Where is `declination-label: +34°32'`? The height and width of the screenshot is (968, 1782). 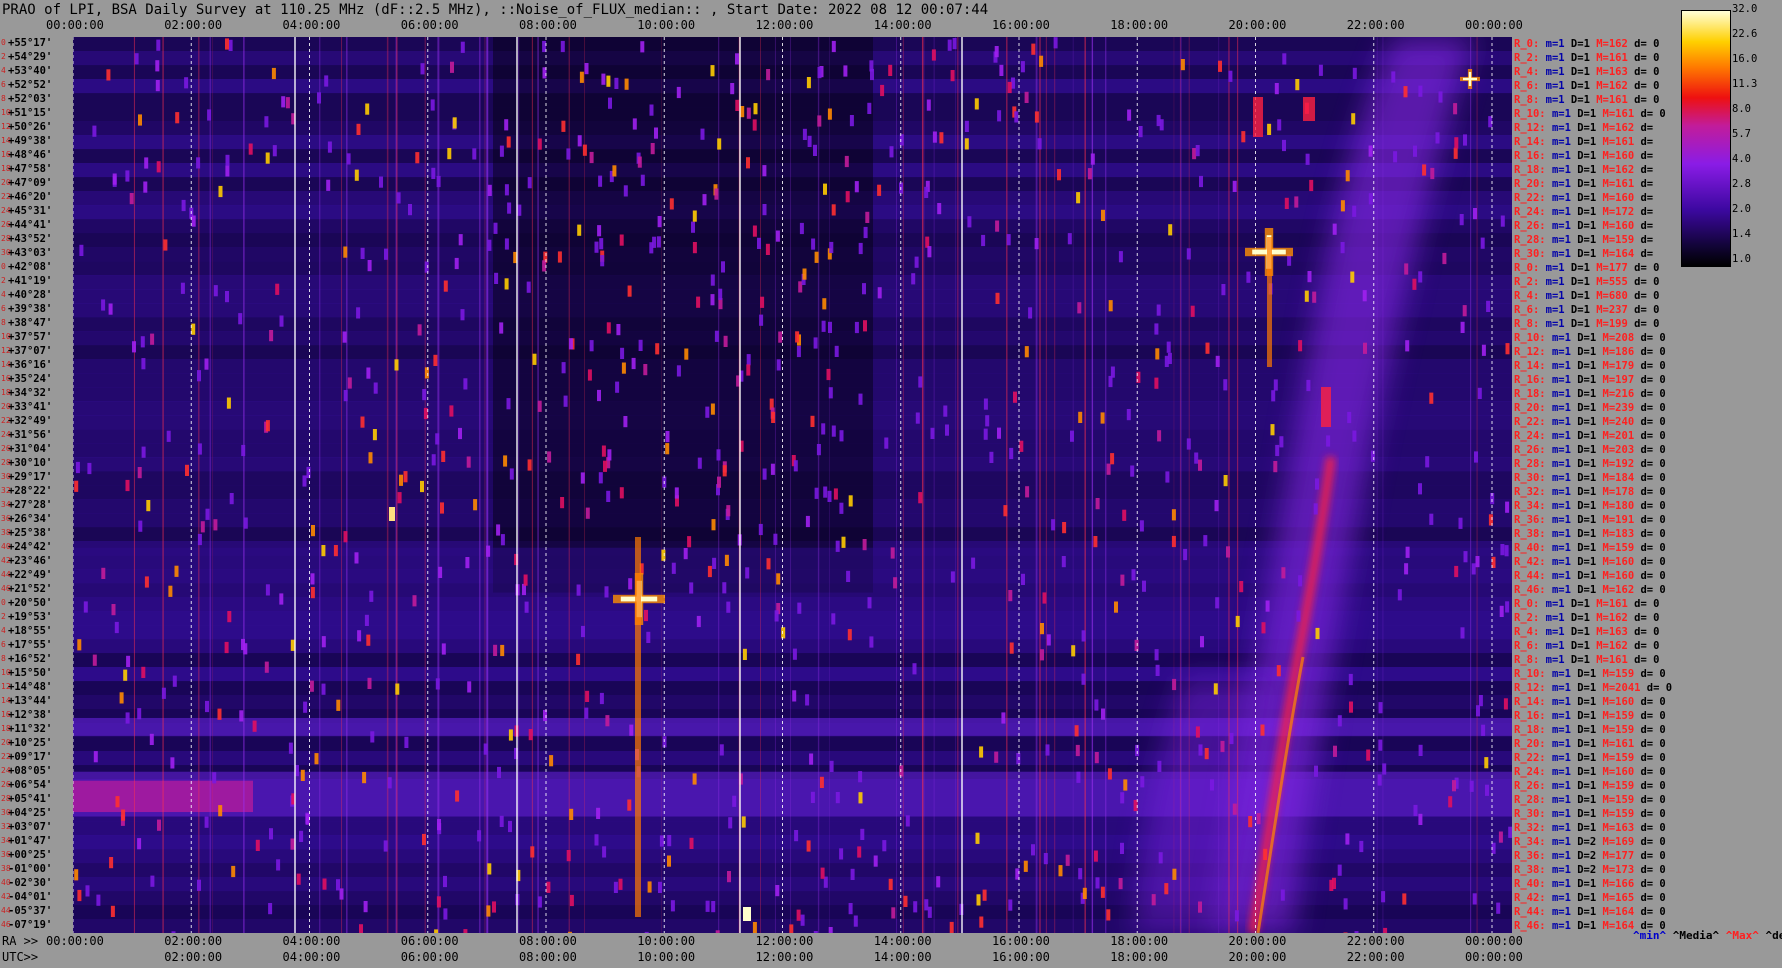 declination-label: +34°32' is located at coordinates (30, 393).